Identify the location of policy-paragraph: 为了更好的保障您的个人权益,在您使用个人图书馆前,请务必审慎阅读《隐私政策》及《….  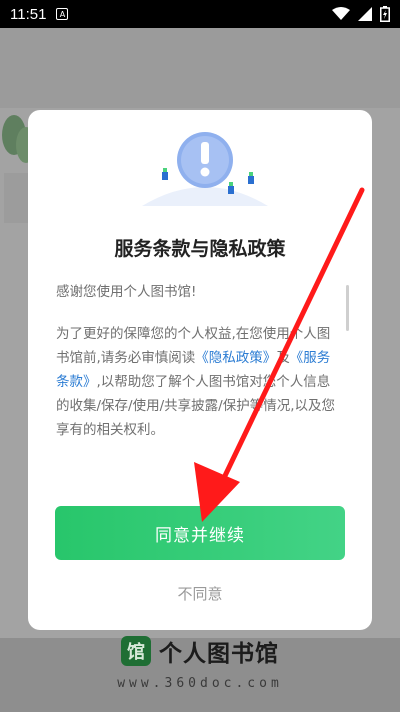
(199, 382).